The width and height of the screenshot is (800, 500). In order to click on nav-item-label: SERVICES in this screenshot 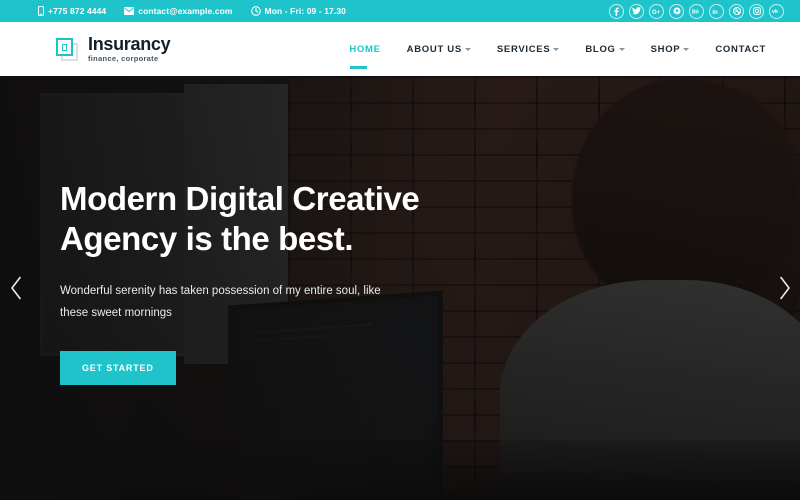, I will do `click(523, 49)`.